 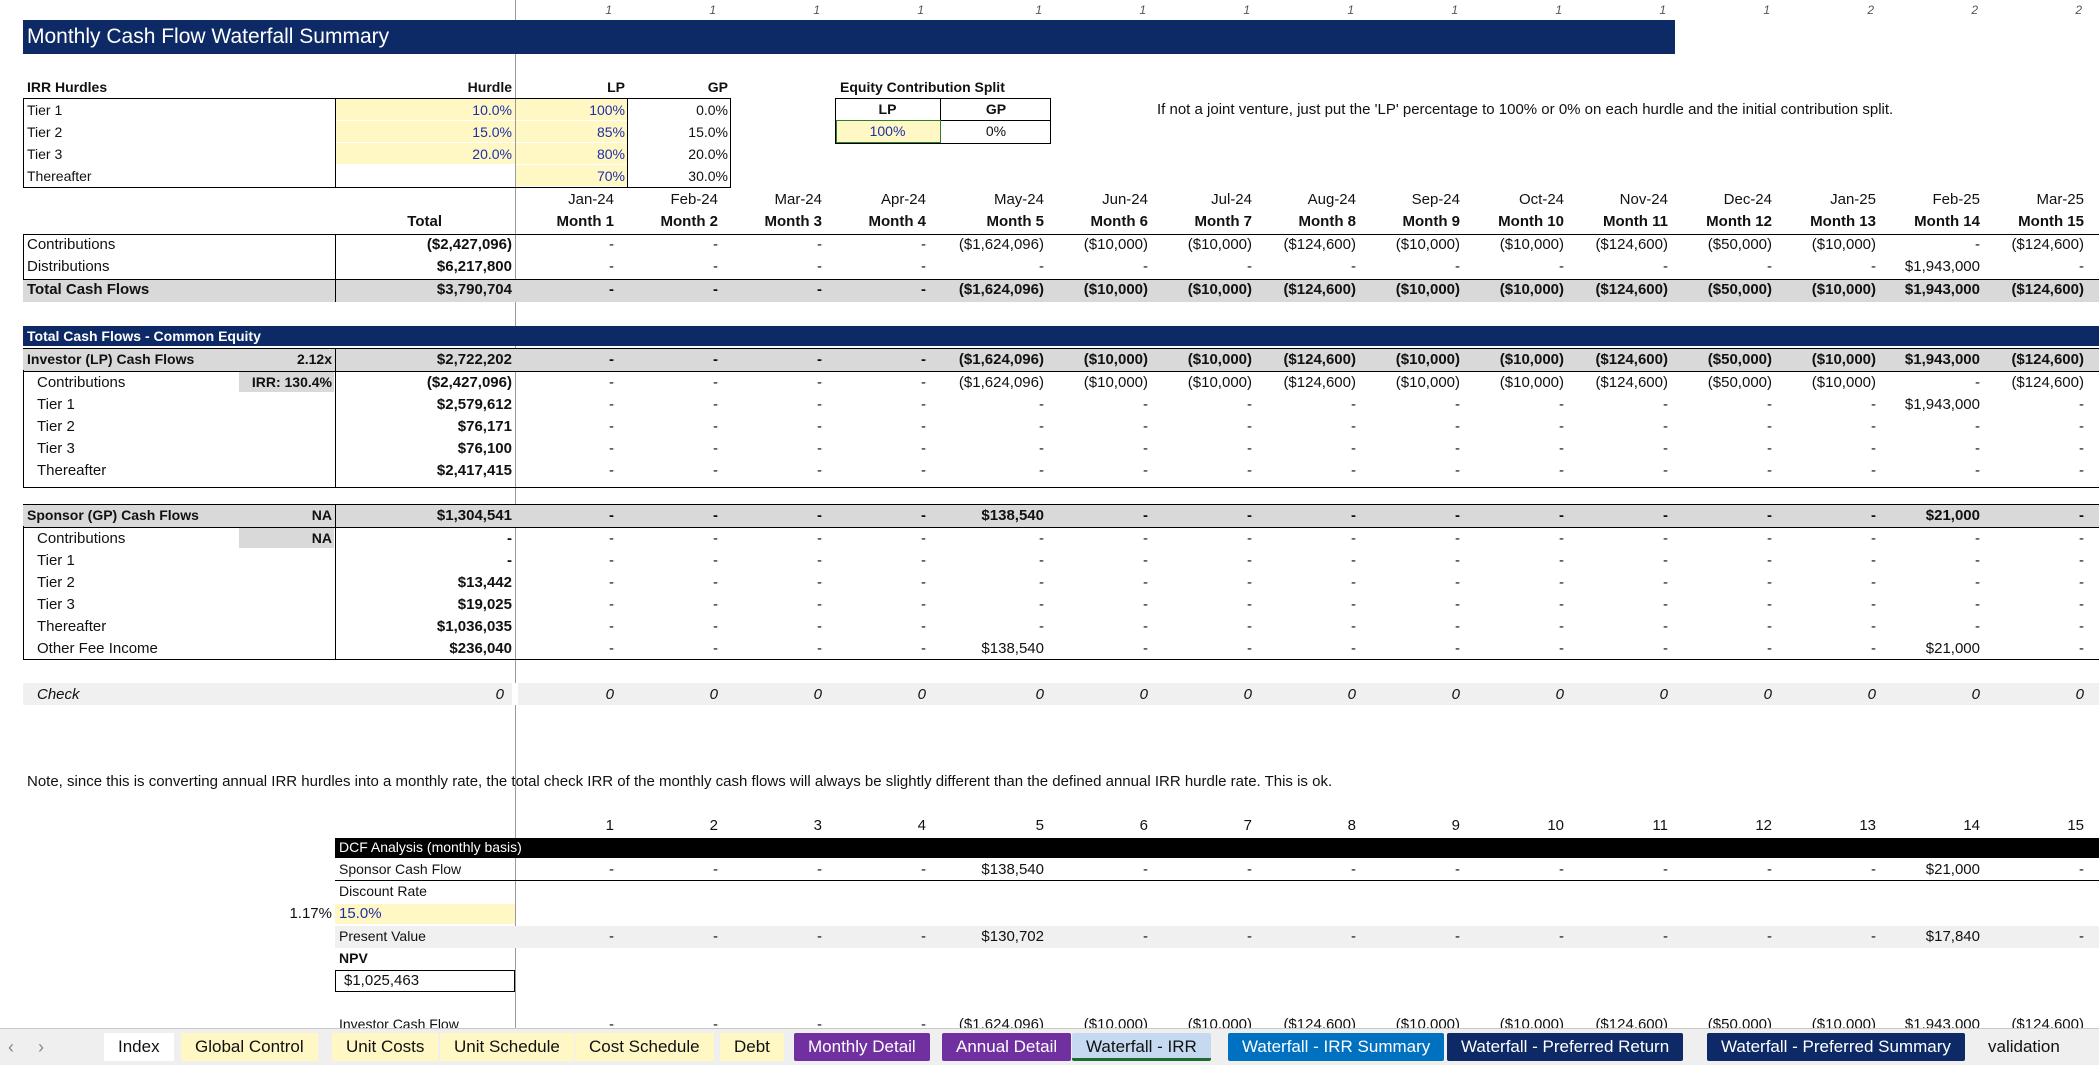 What do you see at coordinates (2051, 221) in the screenshot?
I see `month-header: Month 15` at bounding box center [2051, 221].